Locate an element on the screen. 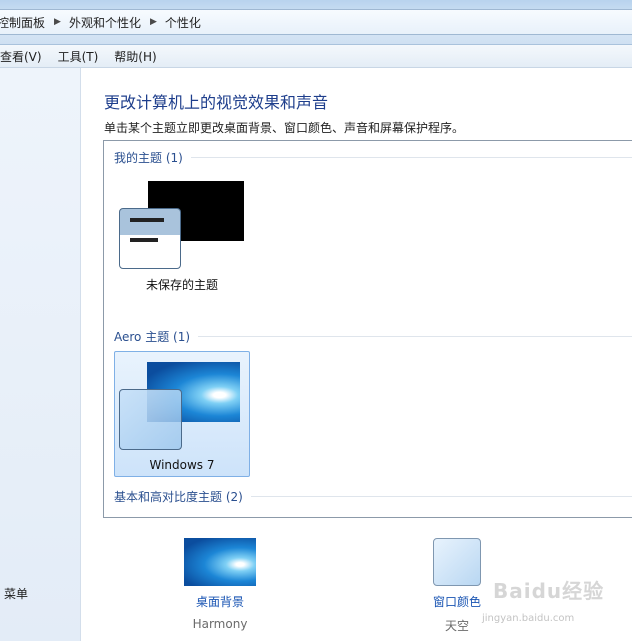 Image resolution: width=632 pixels, height=641 pixels. desktop-background-link: 桌面背景 is located at coordinates (220, 601).